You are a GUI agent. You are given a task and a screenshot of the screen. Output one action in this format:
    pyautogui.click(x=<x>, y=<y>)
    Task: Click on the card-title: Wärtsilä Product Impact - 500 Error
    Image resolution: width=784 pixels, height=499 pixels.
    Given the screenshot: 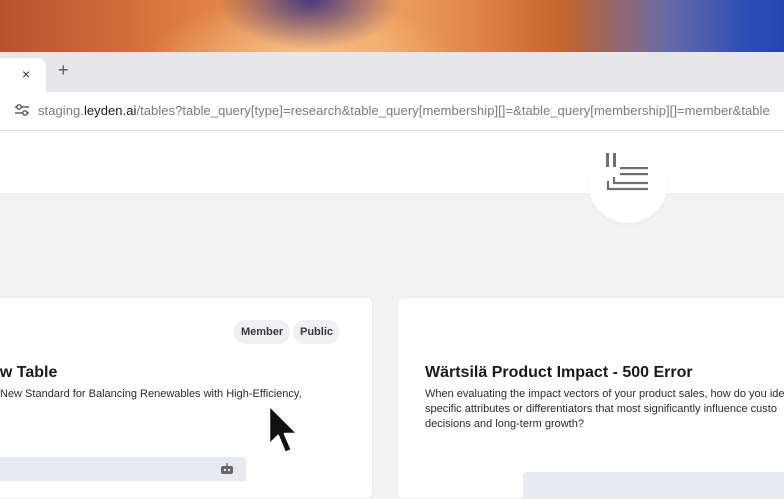 What is the action you would take?
    pyautogui.click(x=559, y=372)
    